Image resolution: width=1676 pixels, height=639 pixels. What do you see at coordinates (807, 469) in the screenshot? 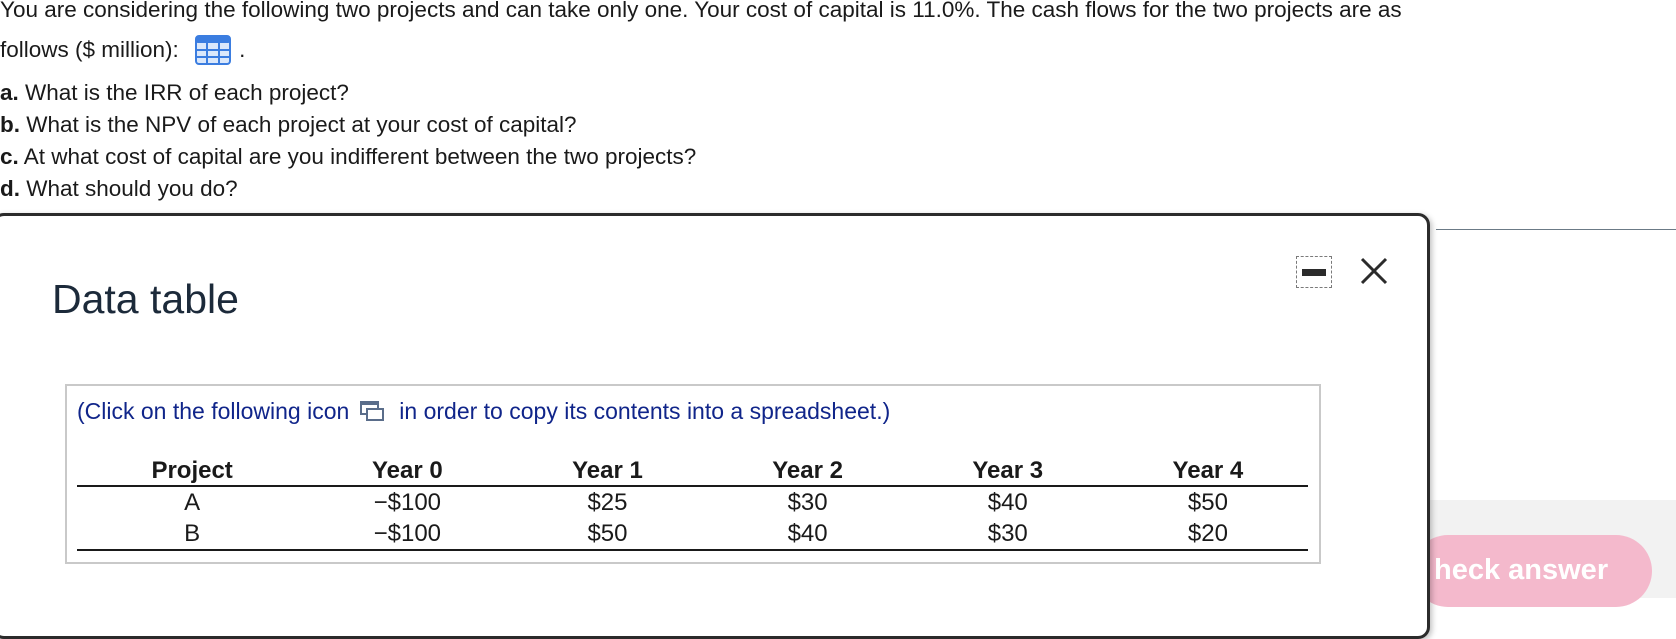
I see `header-year-2: Year 2` at bounding box center [807, 469].